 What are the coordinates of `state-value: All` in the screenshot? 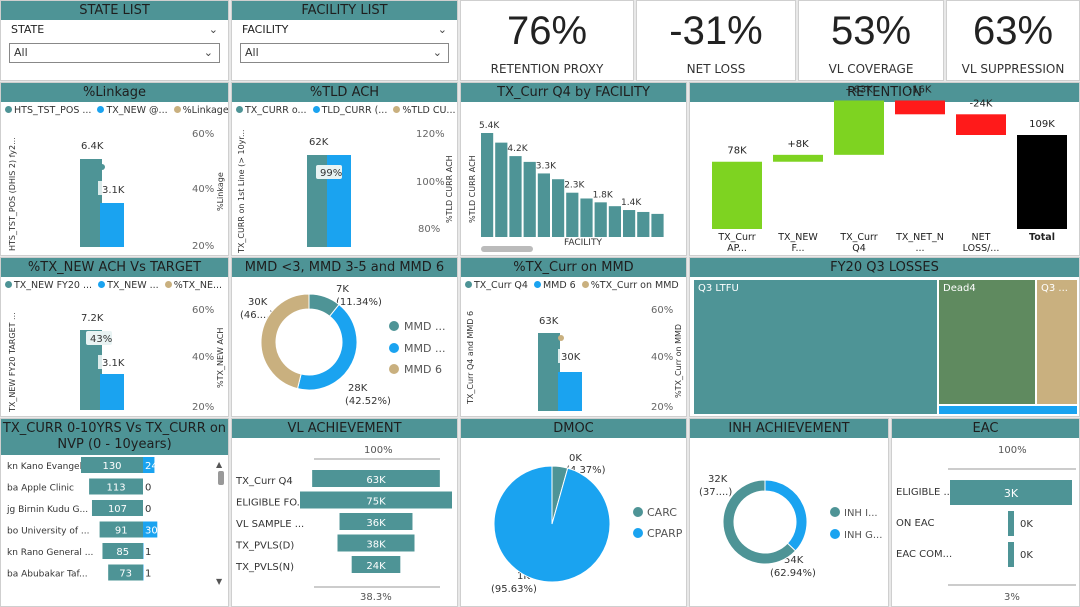 It's located at (21, 52).